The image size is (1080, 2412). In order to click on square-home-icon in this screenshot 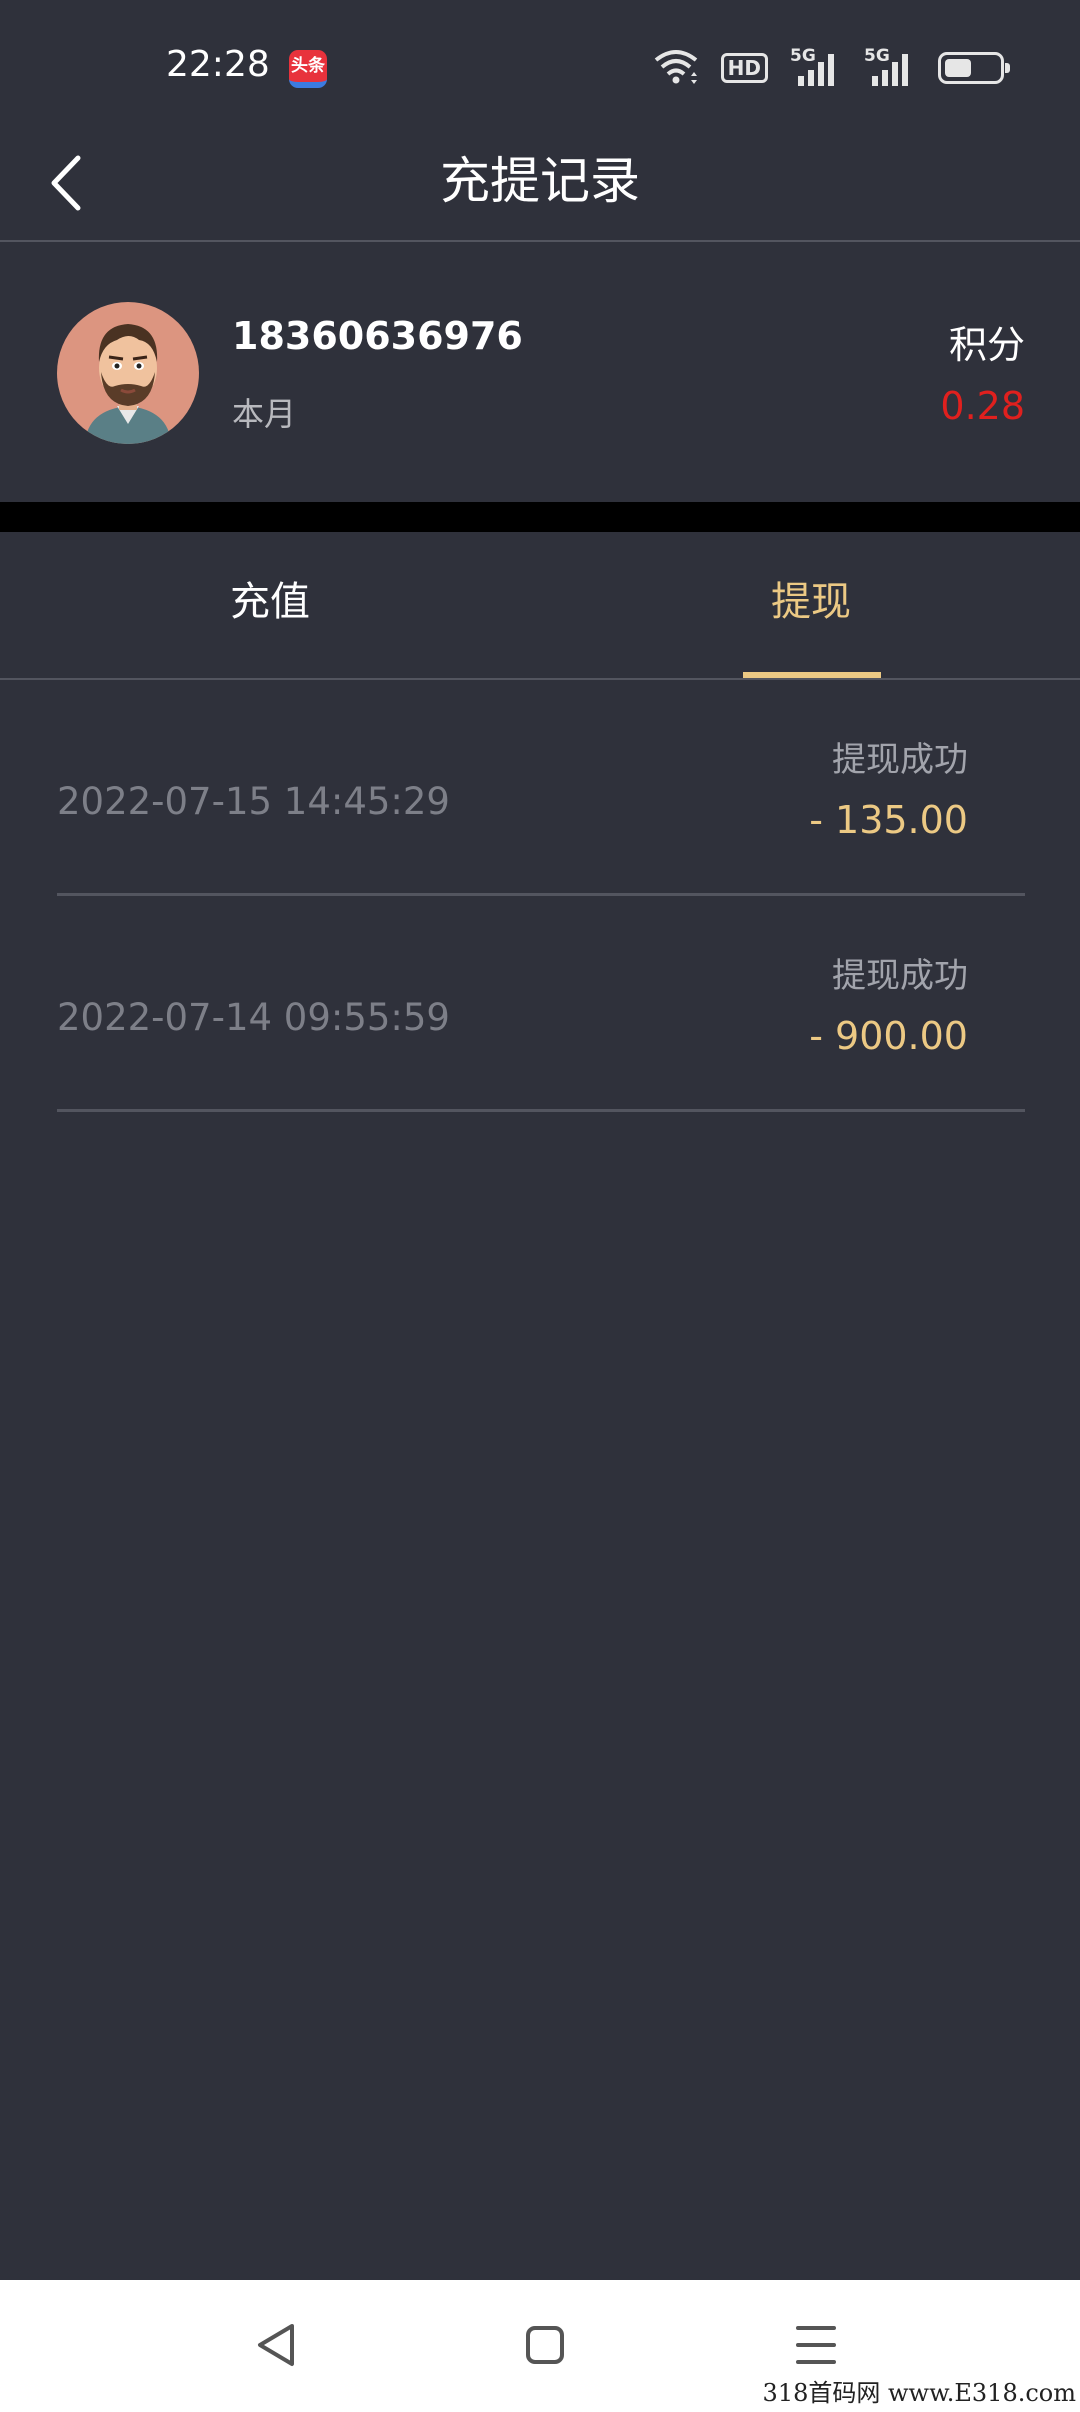, I will do `click(545, 2345)`.